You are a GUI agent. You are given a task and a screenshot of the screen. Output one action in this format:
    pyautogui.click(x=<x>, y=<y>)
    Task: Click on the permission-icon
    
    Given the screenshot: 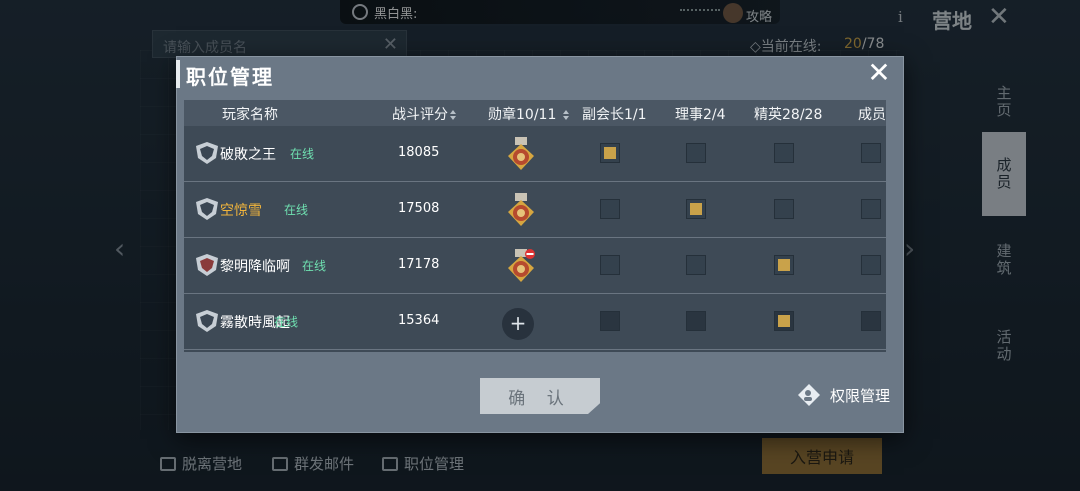 What is the action you would take?
    pyautogui.click(x=809, y=395)
    